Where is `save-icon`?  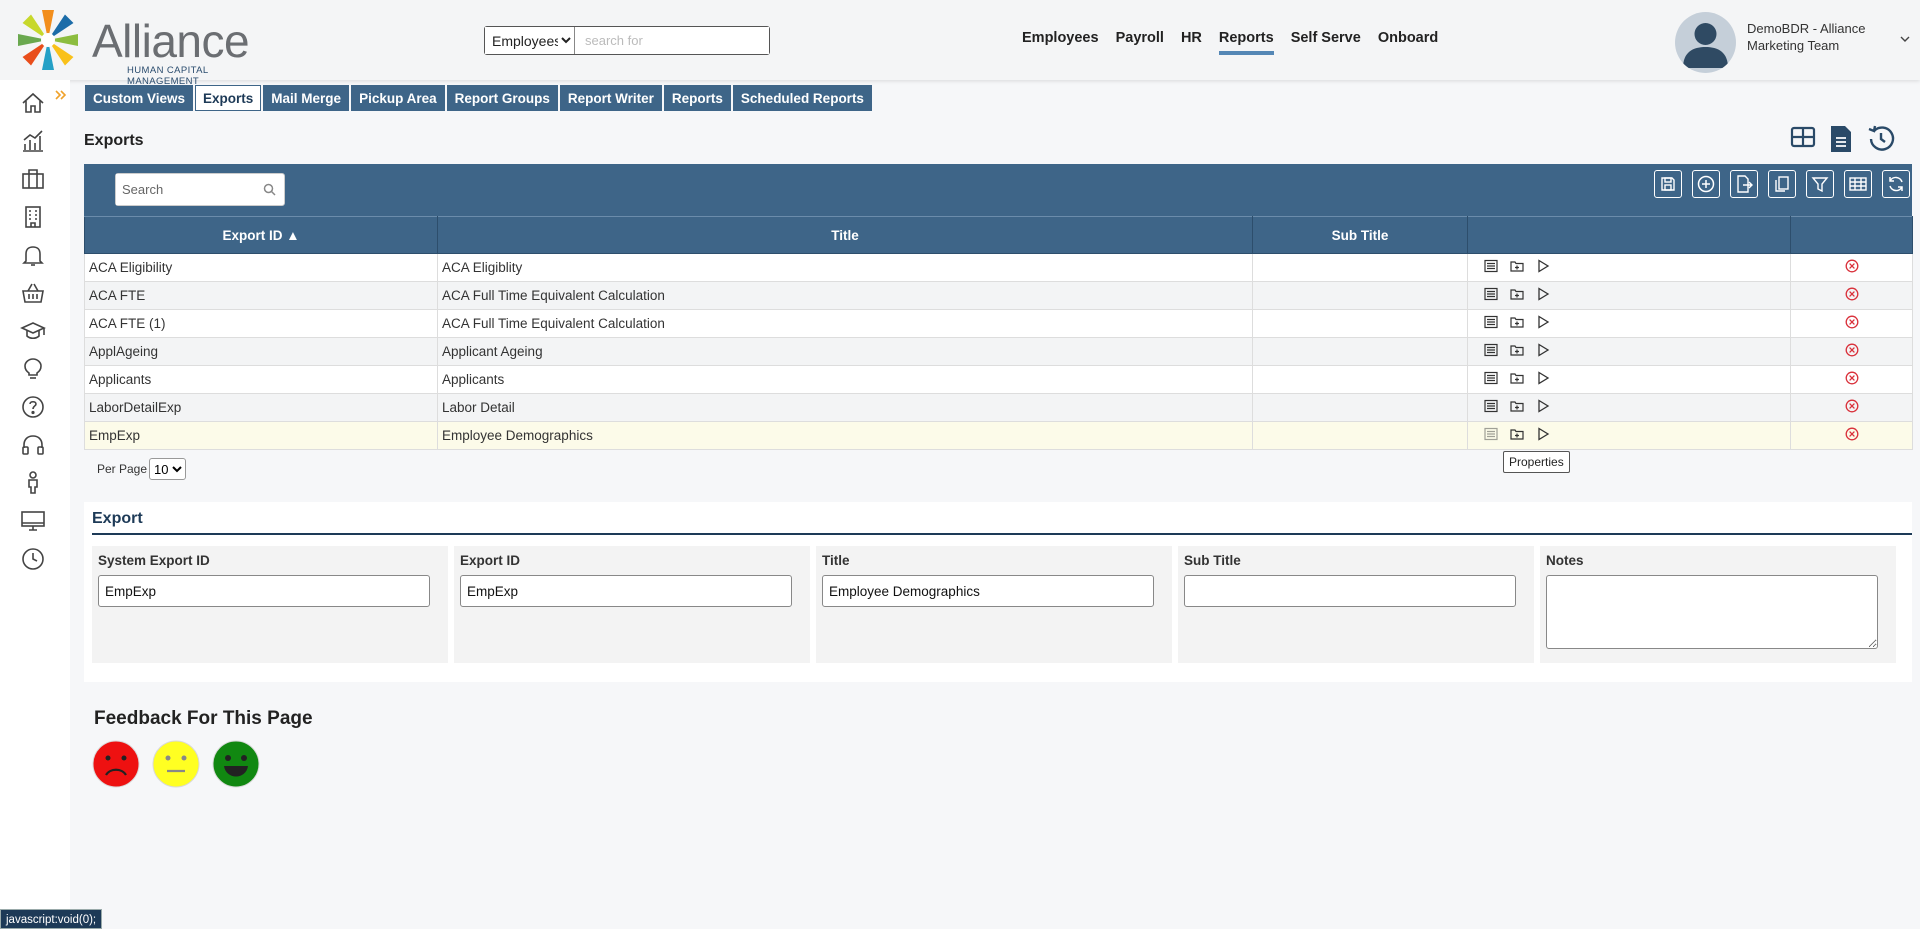
save-icon is located at coordinates (1668, 184).